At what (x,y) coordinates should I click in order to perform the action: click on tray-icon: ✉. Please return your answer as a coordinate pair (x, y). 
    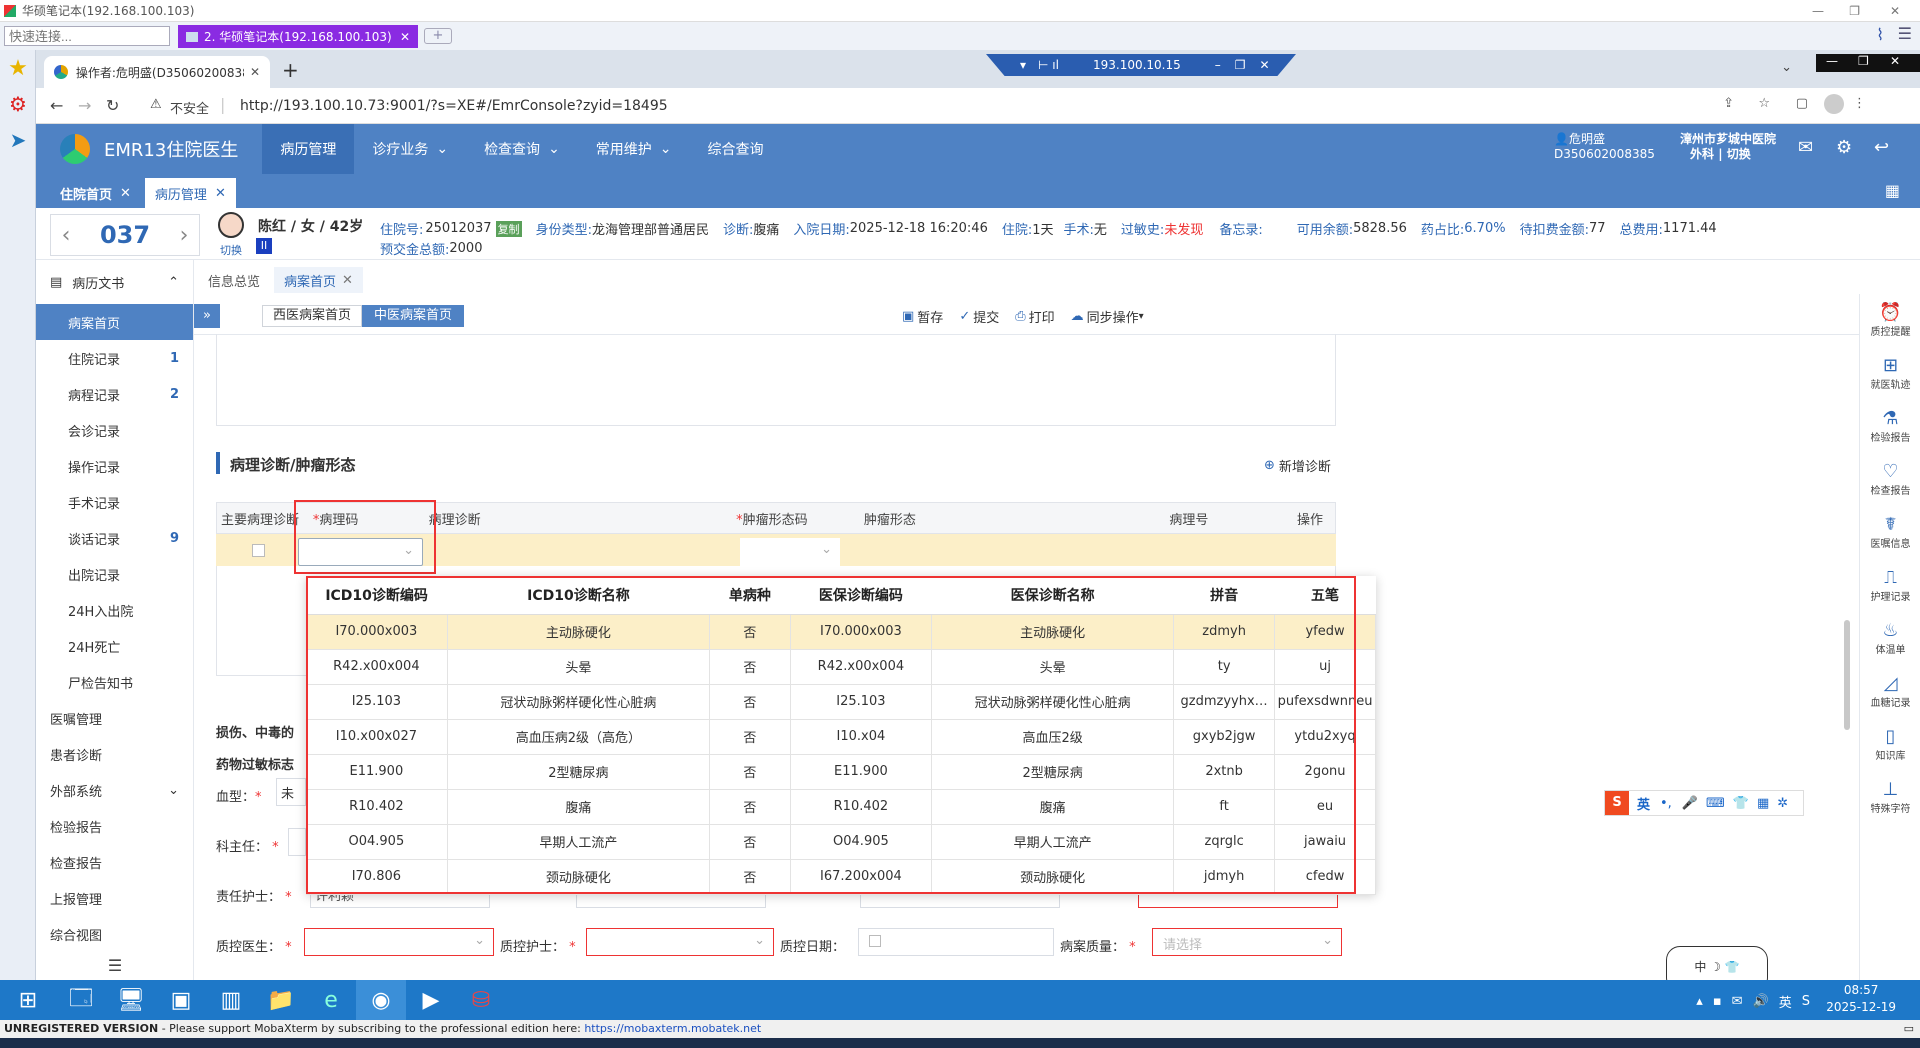
    Looking at the image, I should click on (1737, 1001).